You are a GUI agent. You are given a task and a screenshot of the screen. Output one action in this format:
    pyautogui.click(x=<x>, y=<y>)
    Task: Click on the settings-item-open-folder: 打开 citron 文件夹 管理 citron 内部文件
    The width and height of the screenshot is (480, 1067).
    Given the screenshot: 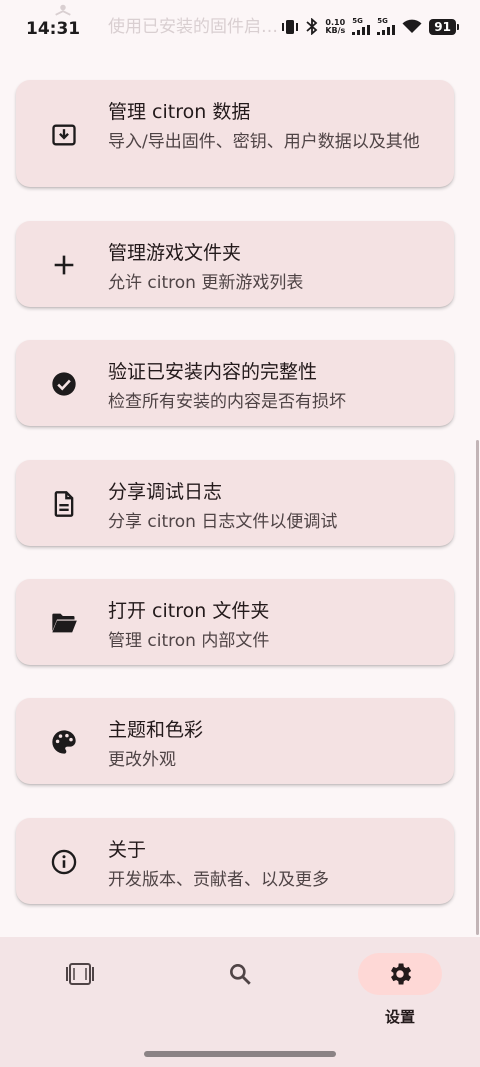 What is the action you would take?
    pyautogui.click(x=235, y=622)
    